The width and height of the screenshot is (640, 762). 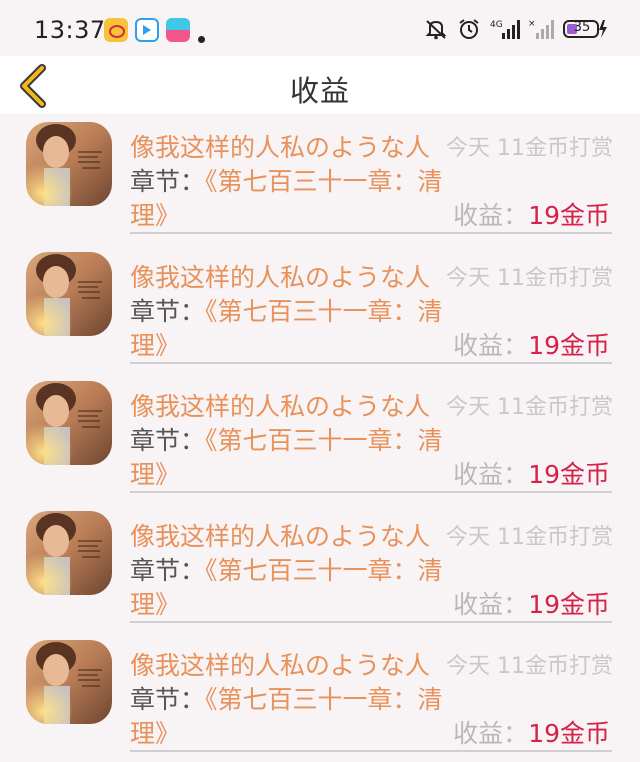 I want to click on status-bar: 13:37 4G × 35, so click(x=320, y=28).